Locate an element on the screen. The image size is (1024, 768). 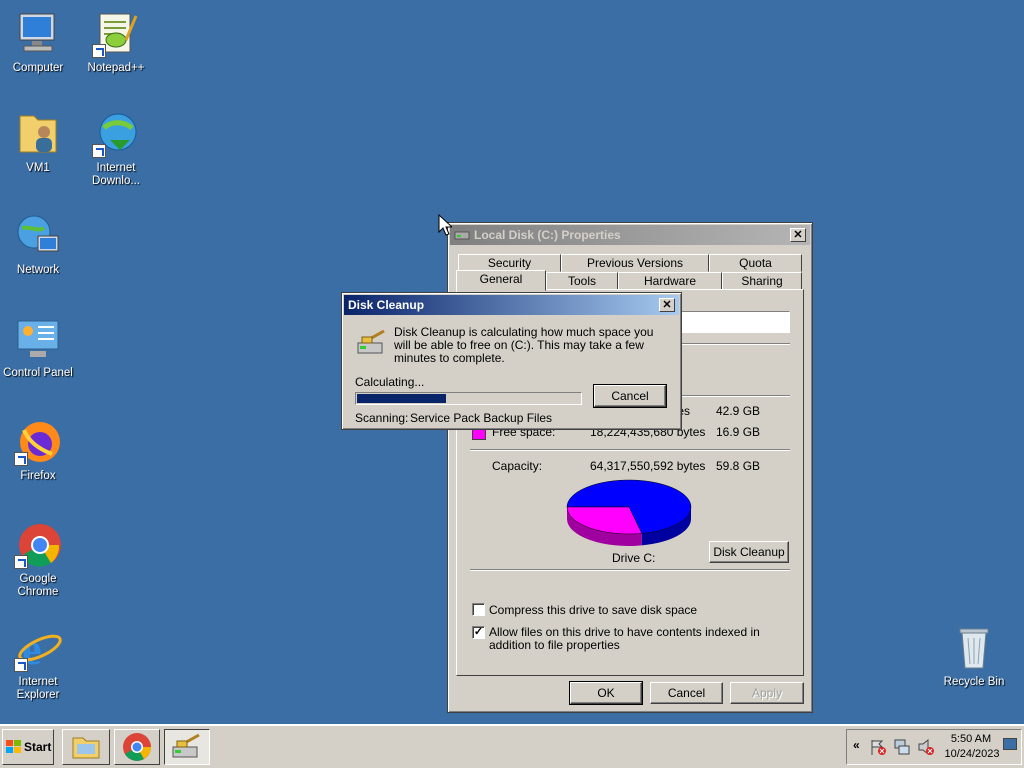
disk-cleanup-button: Disk Cleanup is located at coordinates (749, 552).